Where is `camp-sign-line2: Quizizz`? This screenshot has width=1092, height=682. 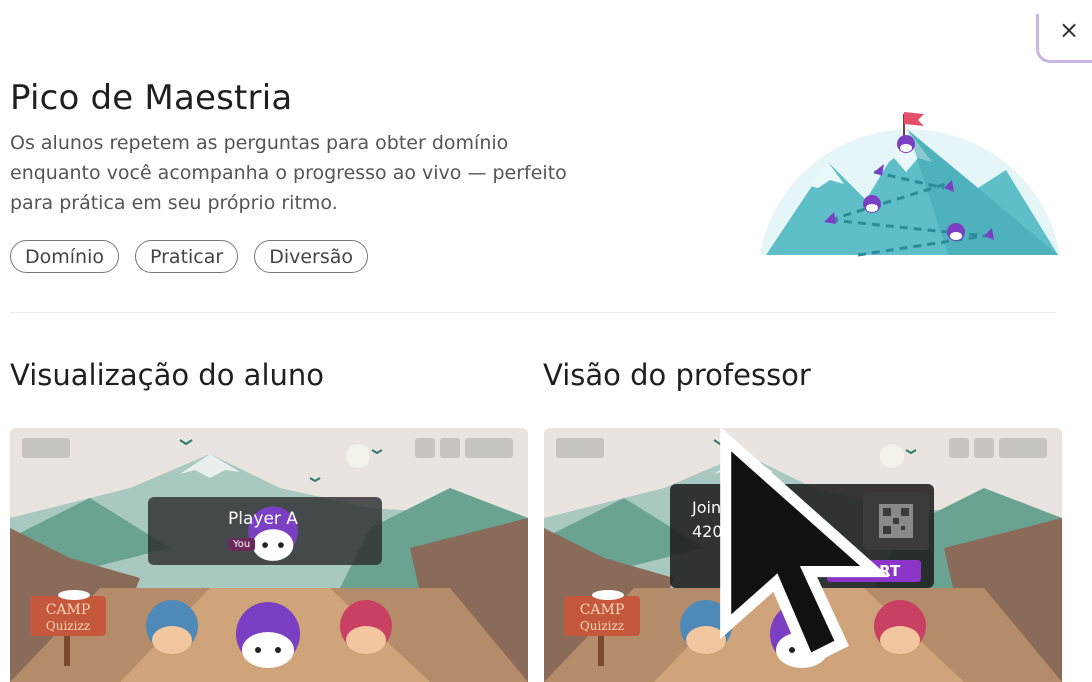 camp-sign-line2: Quizizz is located at coordinates (68, 626).